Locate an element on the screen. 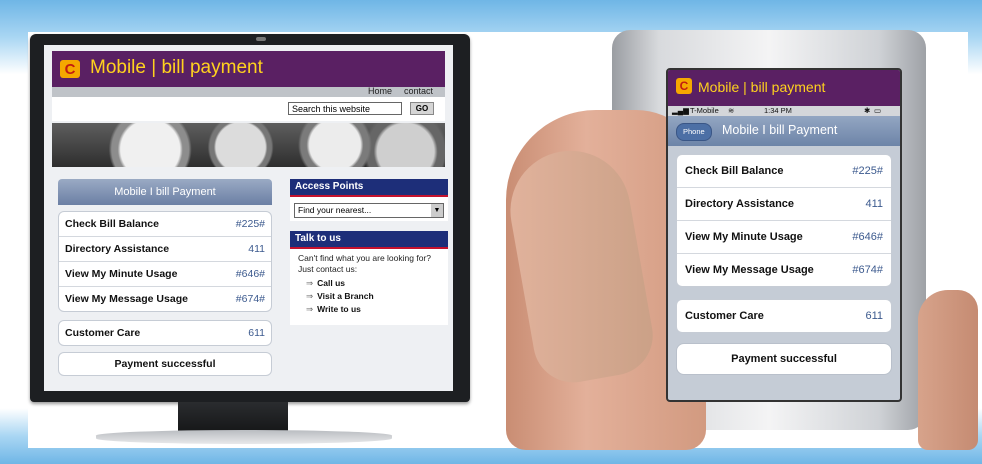 Image resolution: width=982 pixels, height=464 pixels. phone-app-title: Mobile | bill payment is located at coordinates (762, 87).